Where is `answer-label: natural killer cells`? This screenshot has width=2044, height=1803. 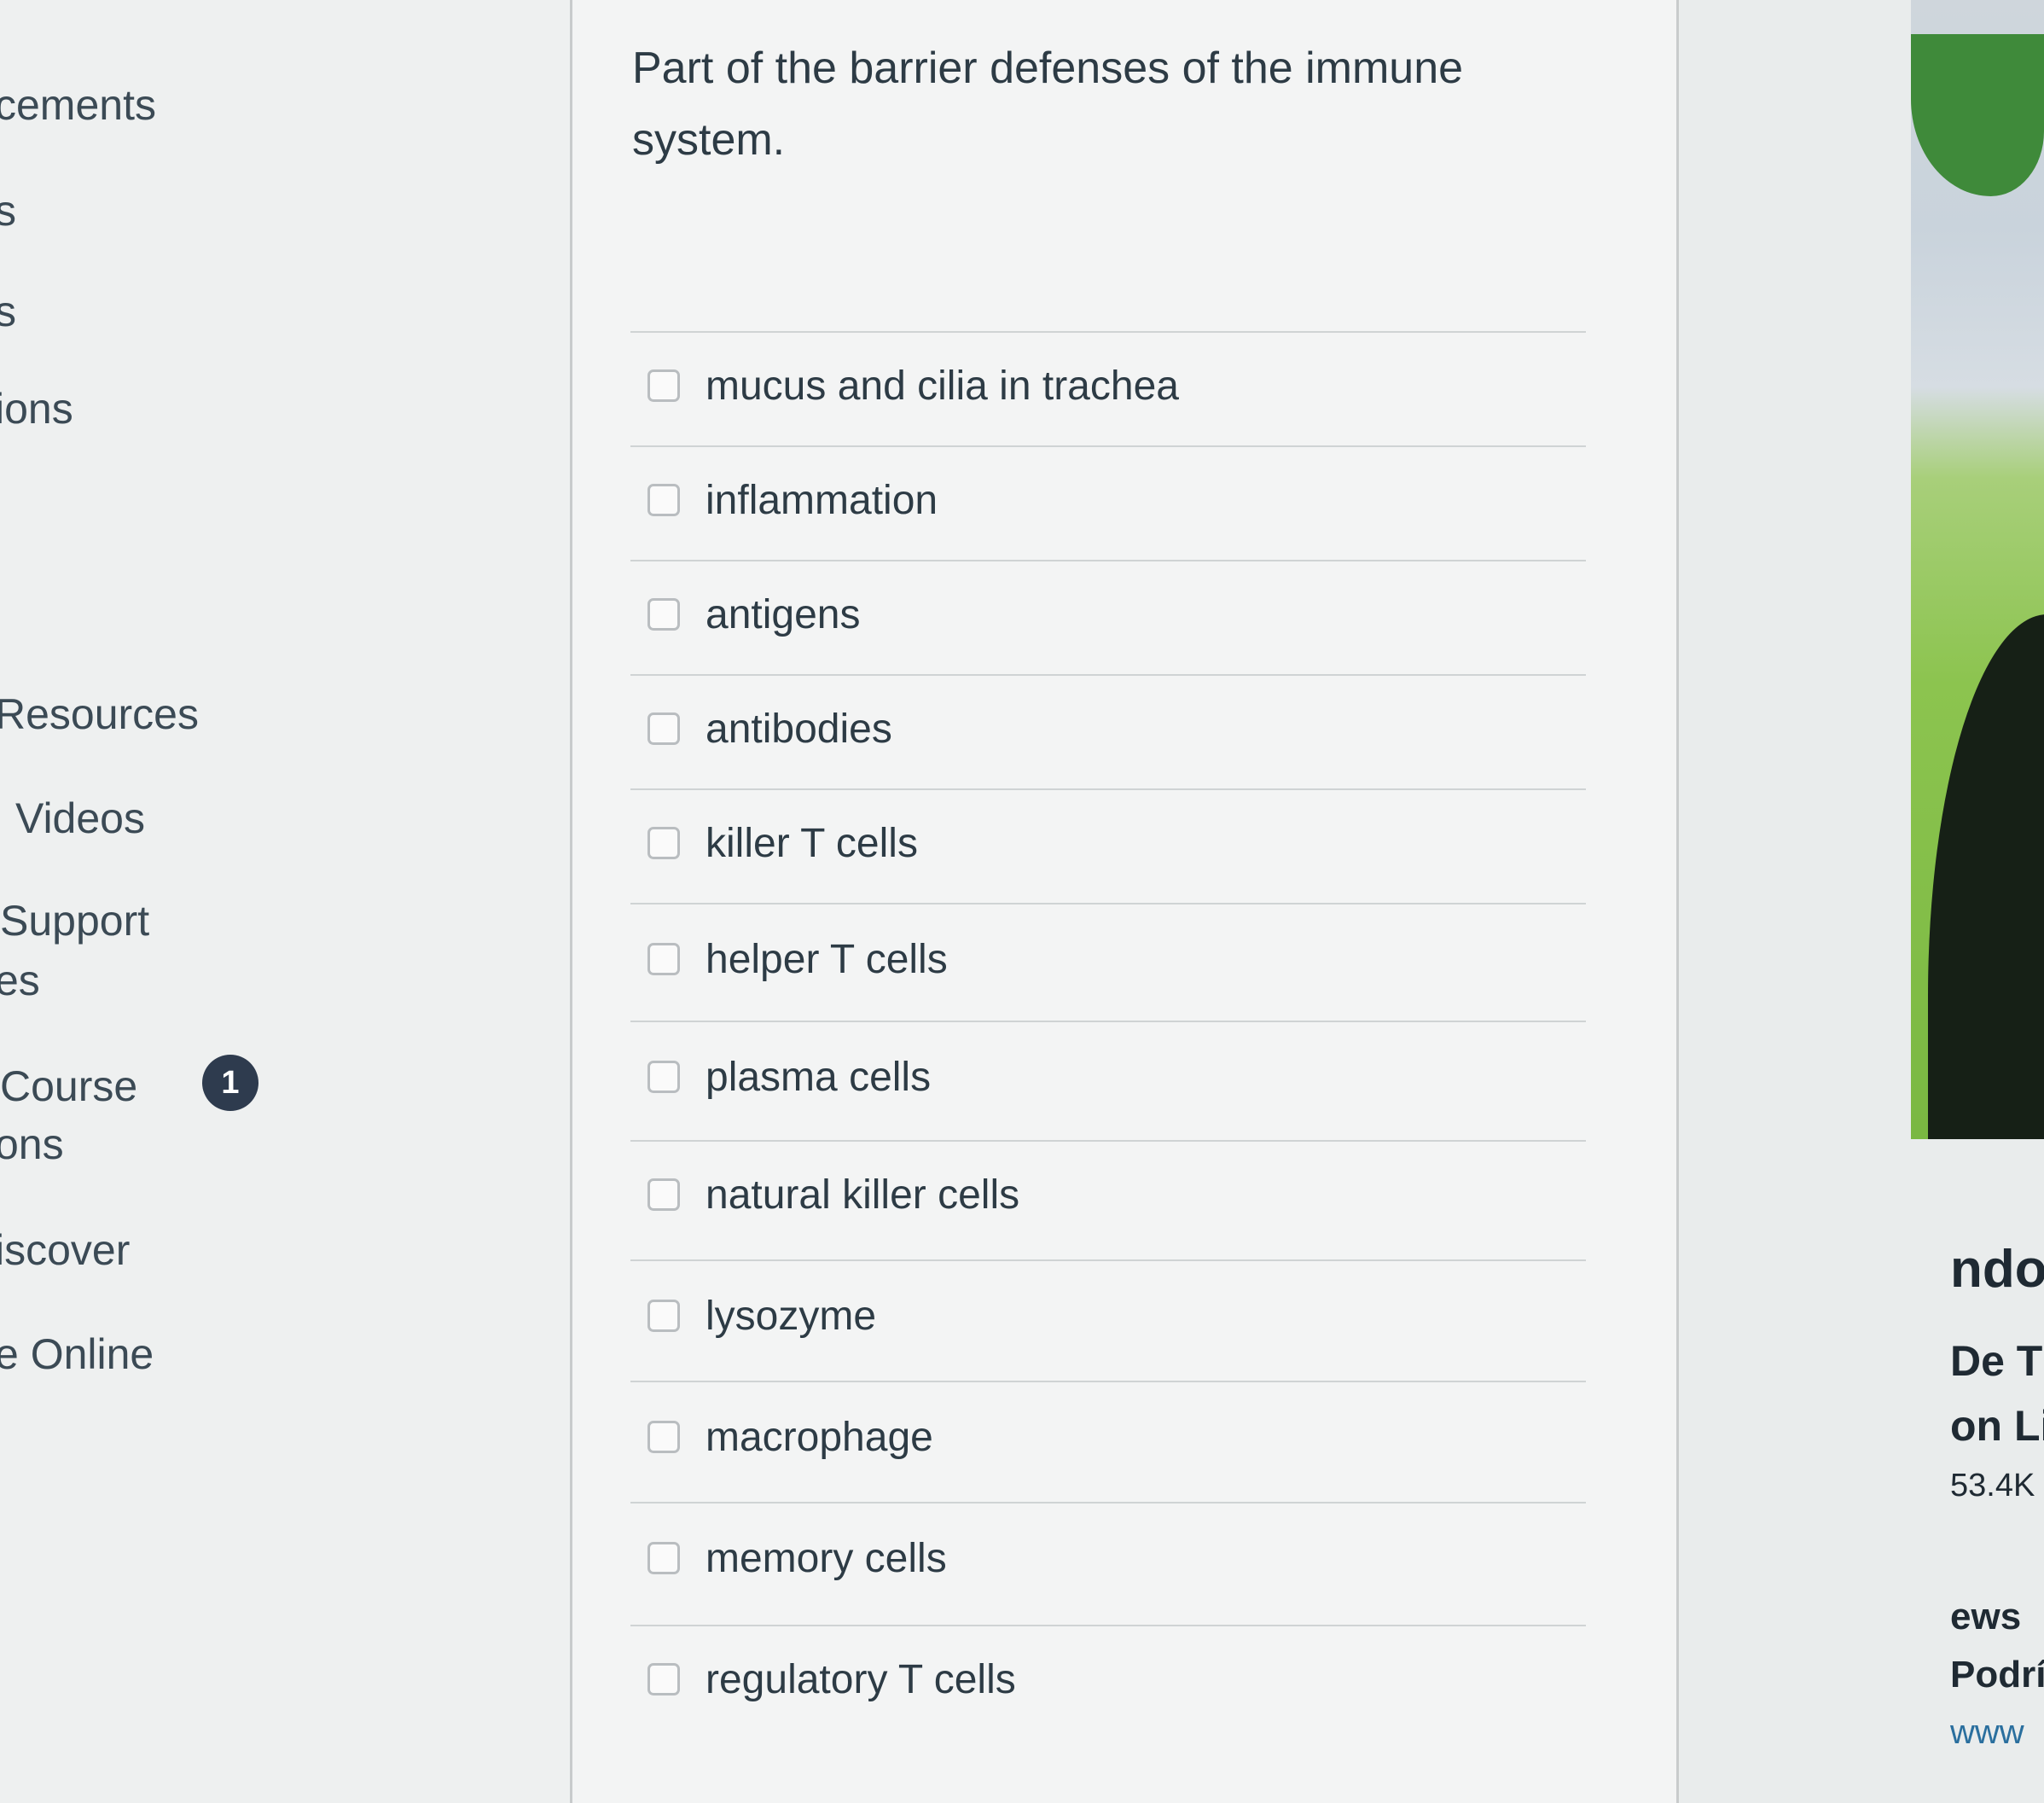 answer-label: natural killer cells is located at coordinates (863, 1195).